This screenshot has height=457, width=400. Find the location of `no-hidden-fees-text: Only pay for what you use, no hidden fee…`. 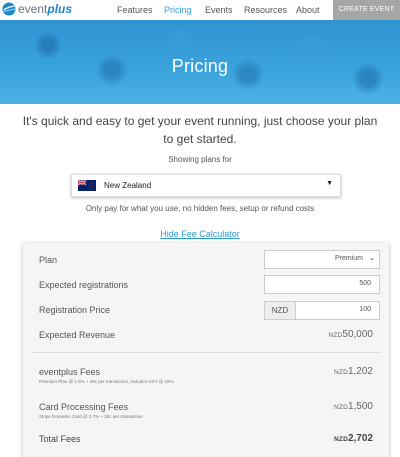

no-hidden-fees-text: Only pay for what you use, no hidden fee… is located at coordinates (200, 208).